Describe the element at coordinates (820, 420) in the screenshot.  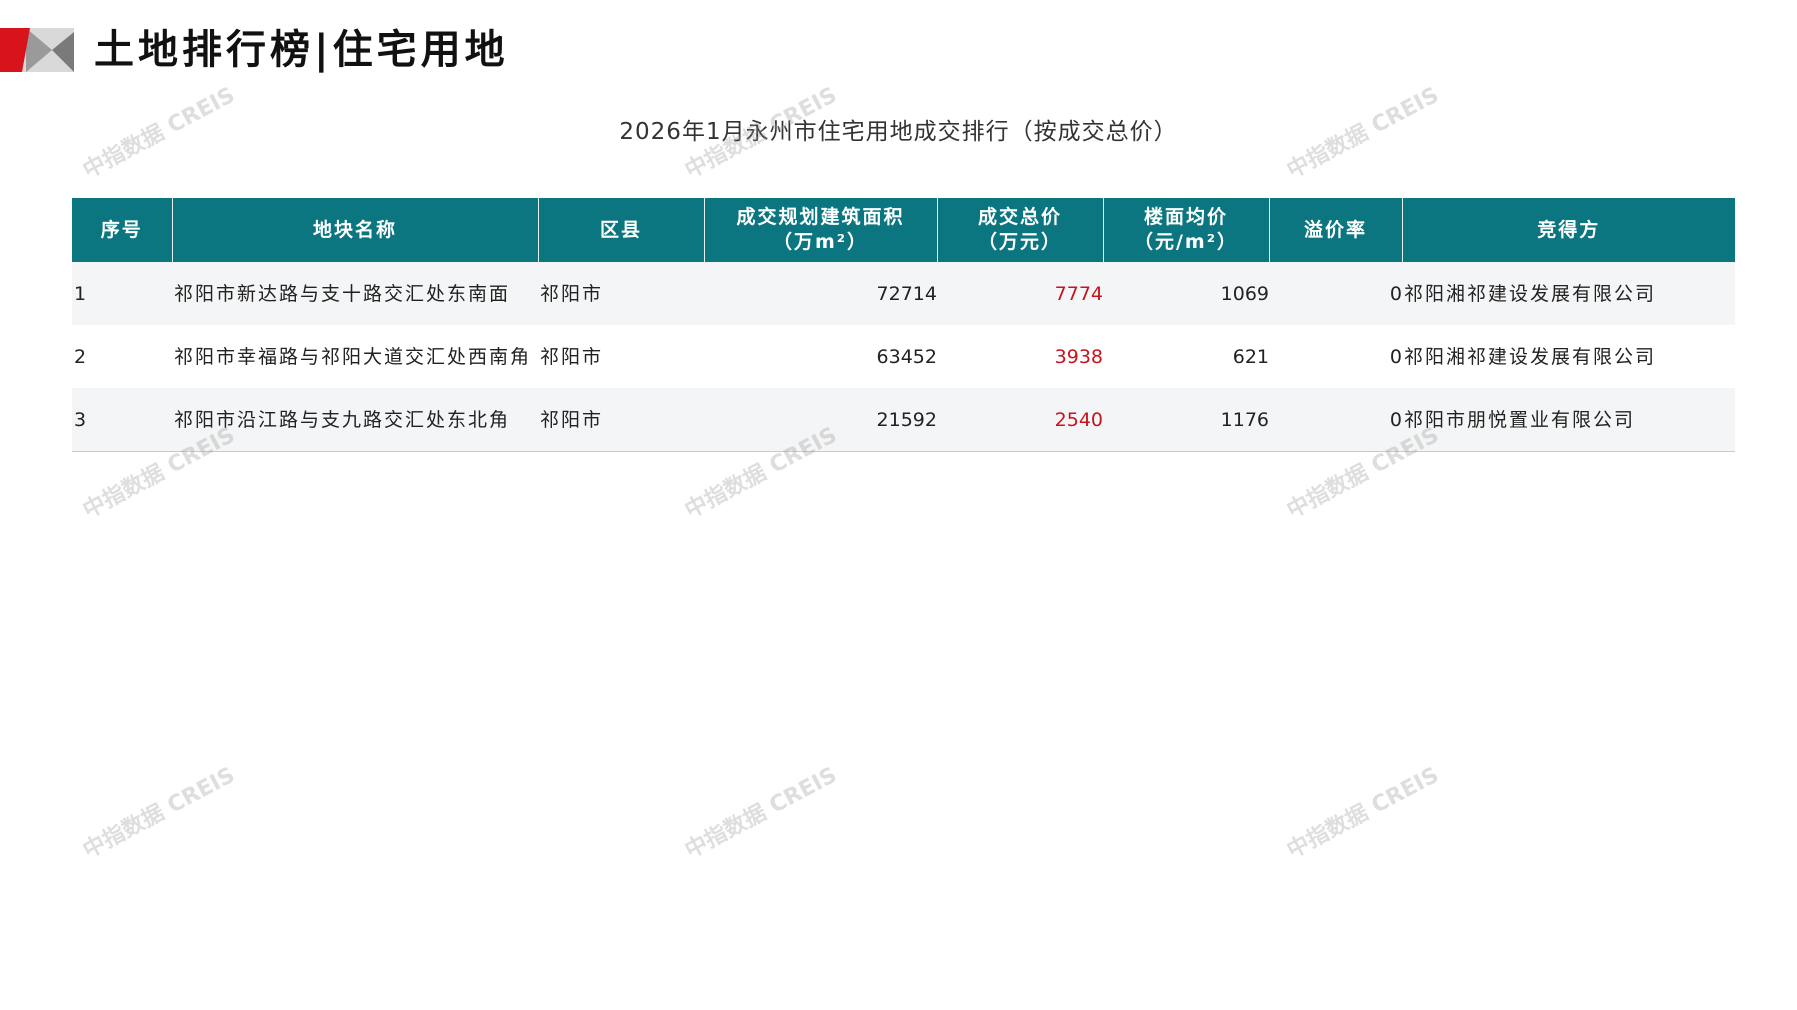
I see `cell-area: 21592` at that location.